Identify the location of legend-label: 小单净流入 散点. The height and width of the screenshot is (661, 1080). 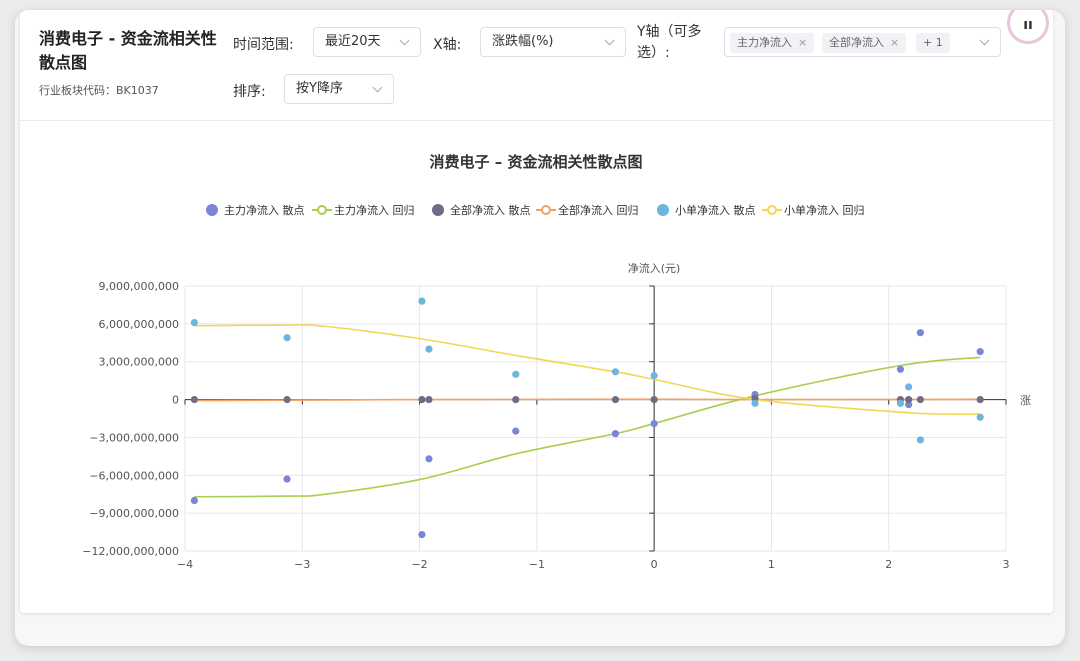
(715, 210).